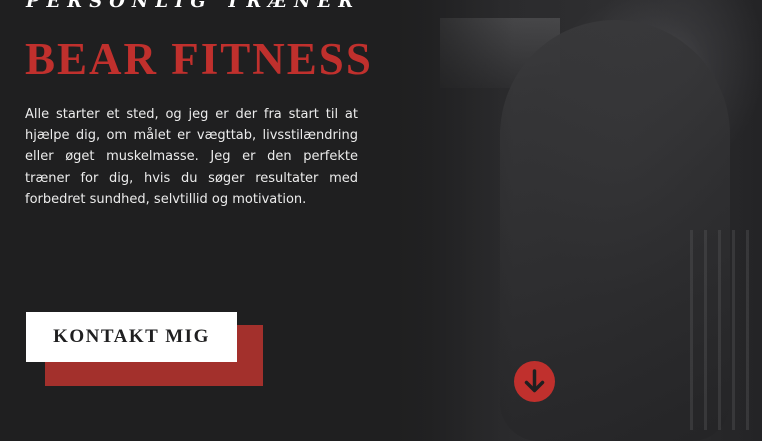 The height and width of the screenshot is (441, 762). Describe the element at coordinates (193, 6) in the screenshot. I see `hero-subtitle: PERSONLIG TRÆNER` at that location.